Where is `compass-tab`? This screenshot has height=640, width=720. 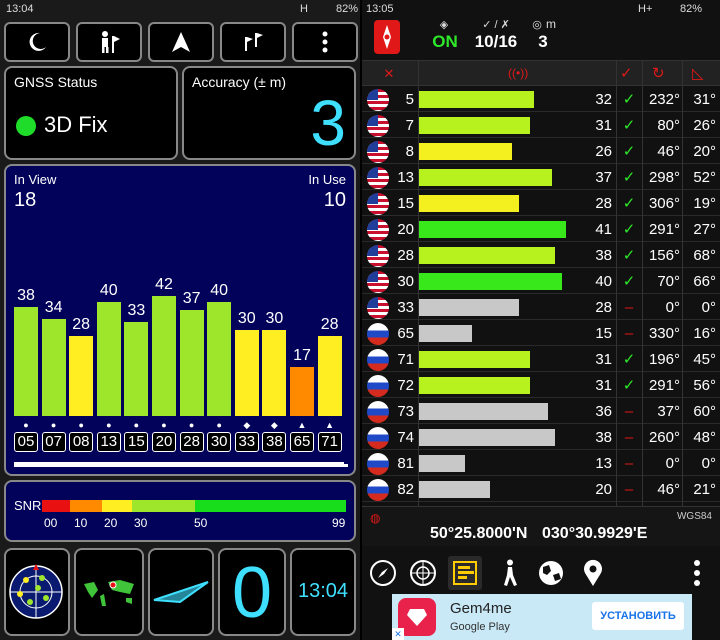
compass-tab is located at coordinates (383, 573).